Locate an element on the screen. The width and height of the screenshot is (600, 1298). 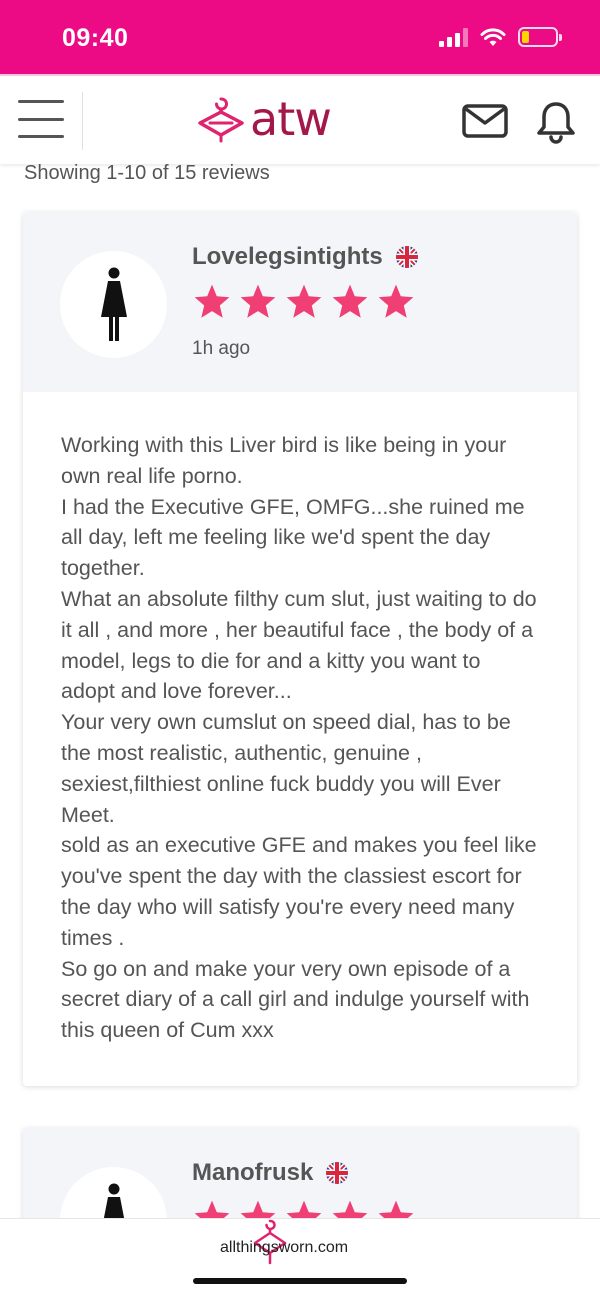
status-time: 09:40 is located at coordinates (95, 38).